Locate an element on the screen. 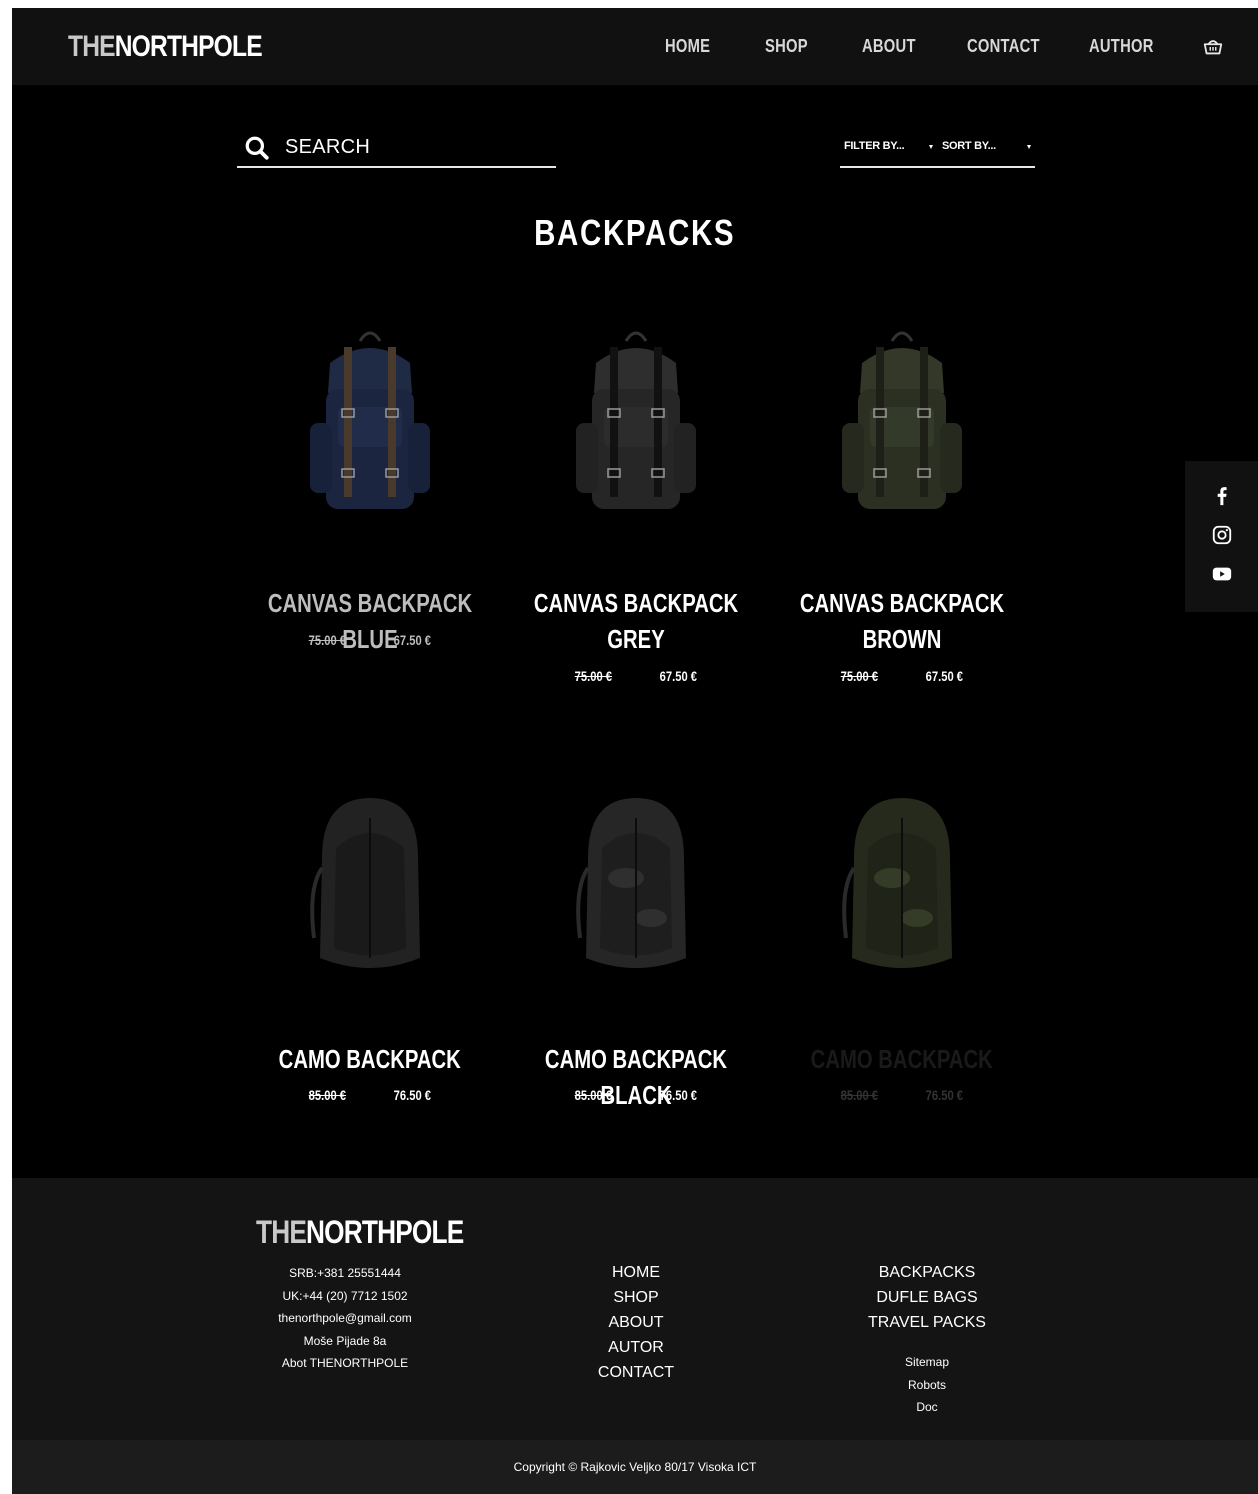 This screenshot has height=1494, width=1258. nav-contact: CONTACT is located at coordinates (1003, 46).